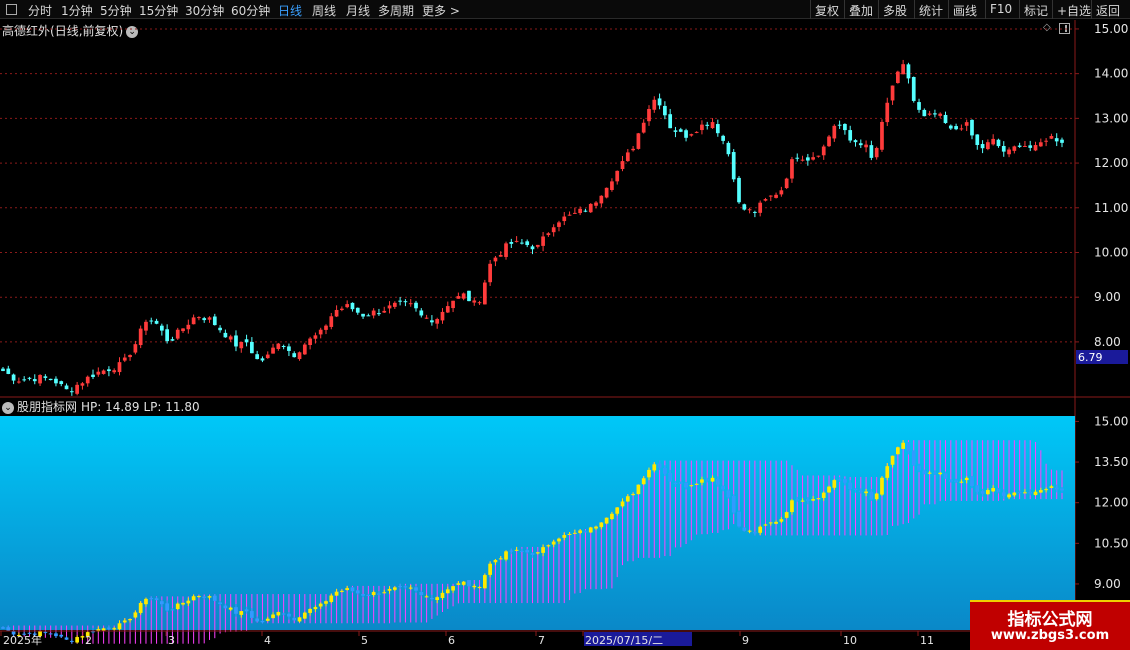 The height and width of the screenshot is (650, 1130). I want to click on time-label-7: 2025/07/15/二, so click(624, 640).